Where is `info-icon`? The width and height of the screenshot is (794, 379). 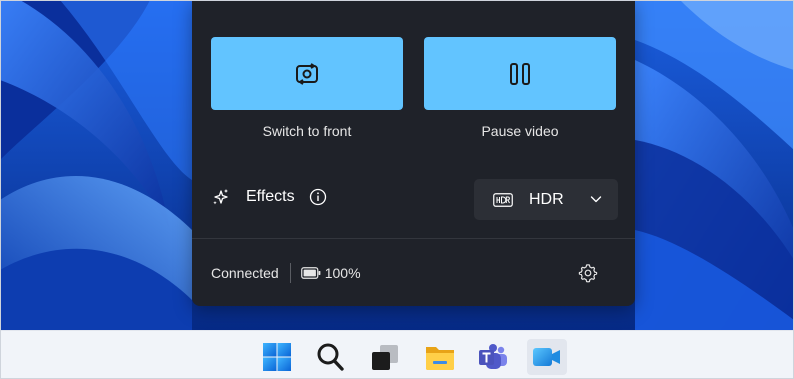 info-icon is located at coordinates (318, 197).